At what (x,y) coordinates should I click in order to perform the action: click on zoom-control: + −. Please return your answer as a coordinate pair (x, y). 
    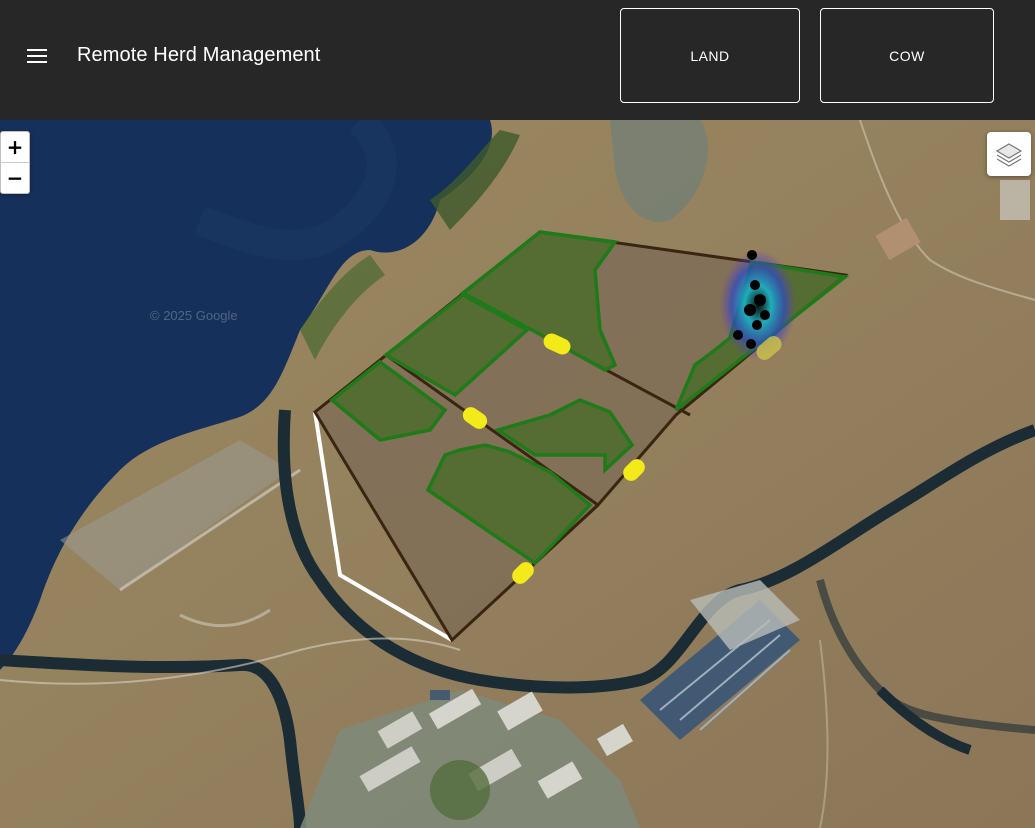
    Looking at the image, I should click on (15, 162).